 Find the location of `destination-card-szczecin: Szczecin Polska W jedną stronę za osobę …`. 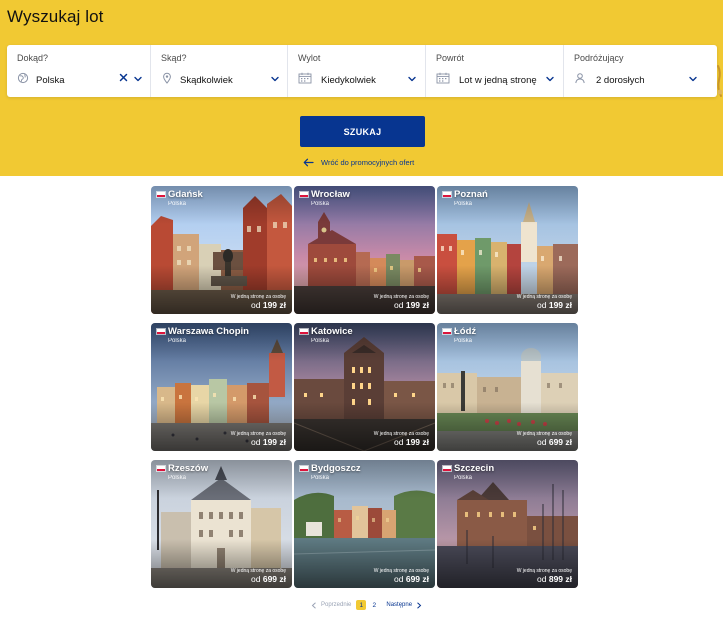

destination-card-szczecin: Szczecin Polska W jedną stronę za osobę … is located at coordinates (507, 524).